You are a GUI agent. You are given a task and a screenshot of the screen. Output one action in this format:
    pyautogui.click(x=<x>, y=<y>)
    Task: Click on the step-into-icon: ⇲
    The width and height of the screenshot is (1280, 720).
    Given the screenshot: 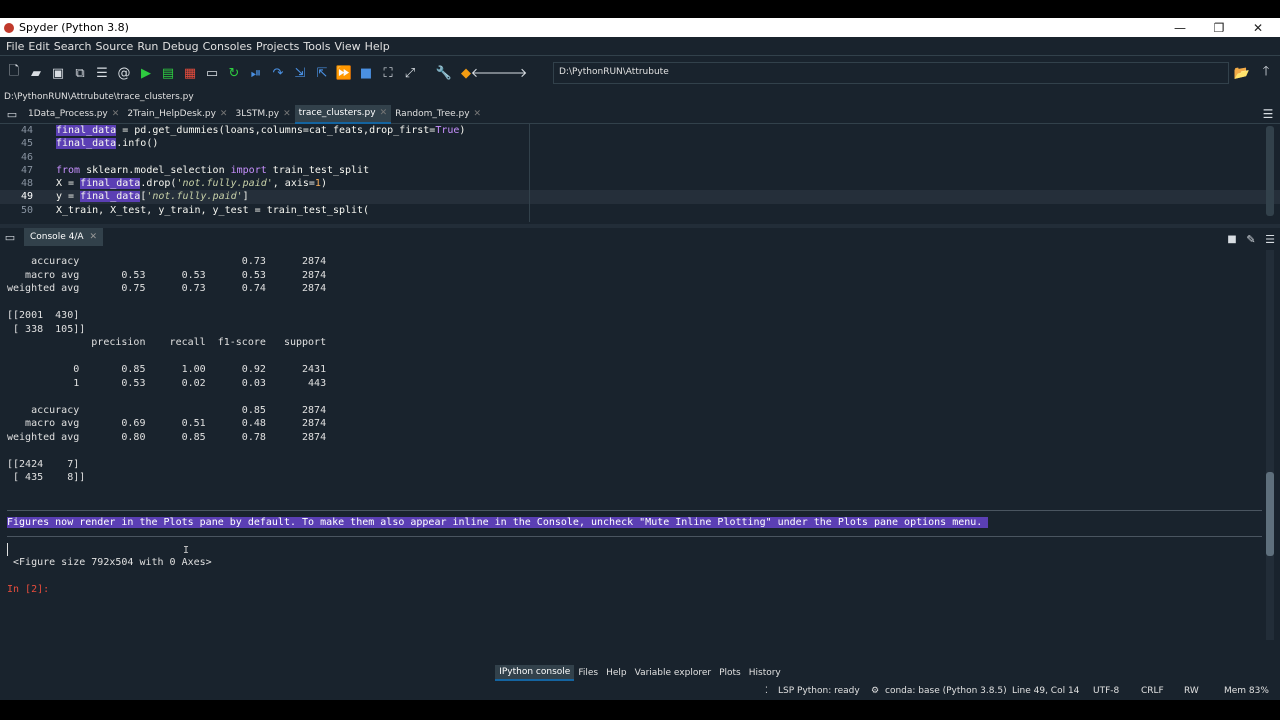 What is the action you would take?
    pyautogui.click(x=300, y=73)
    